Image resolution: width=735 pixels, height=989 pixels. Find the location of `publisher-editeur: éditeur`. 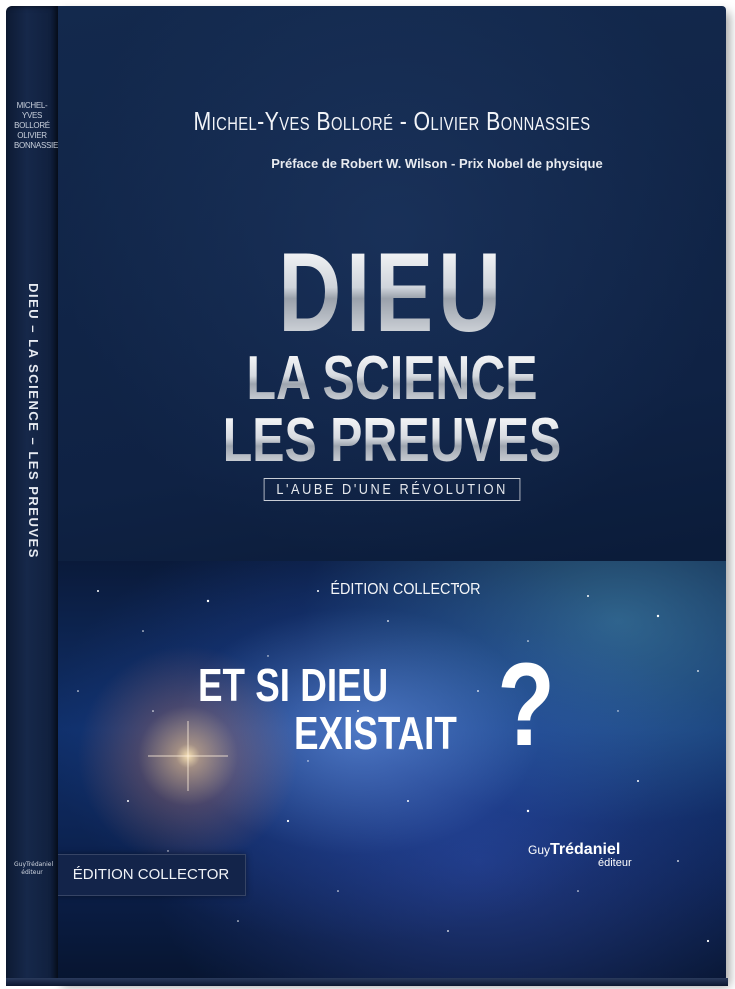

publisher-editeur: éditeur is located at coordinates (615, 863).